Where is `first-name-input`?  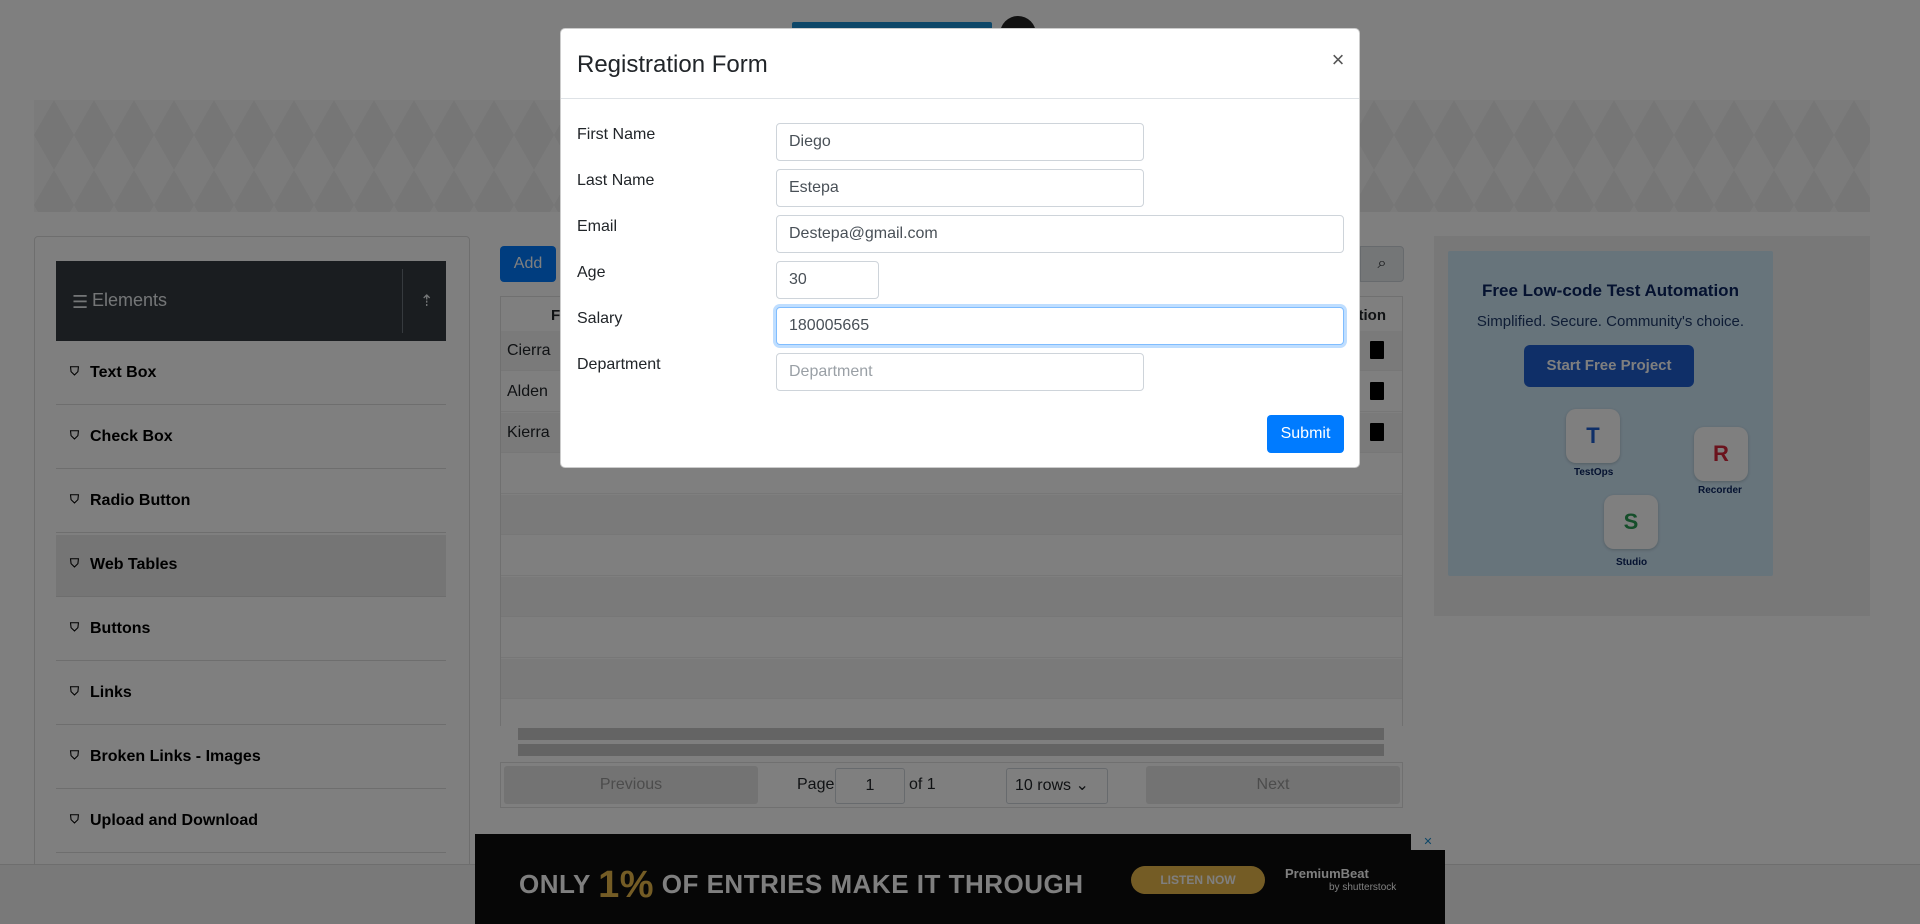
first-name-input is located at coordinates (960, 142).